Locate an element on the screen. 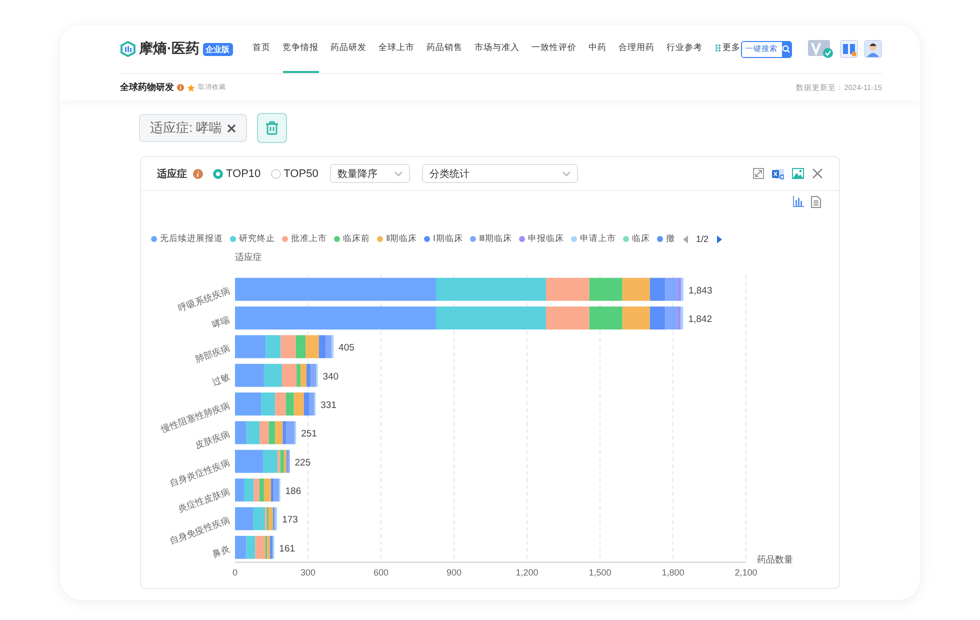  category-label: 自身炎症性疾病 is located at coordinates (200, 473).